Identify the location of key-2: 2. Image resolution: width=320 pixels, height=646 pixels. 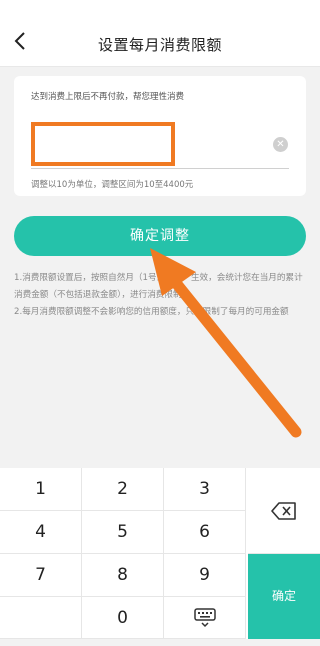
(123, 489).